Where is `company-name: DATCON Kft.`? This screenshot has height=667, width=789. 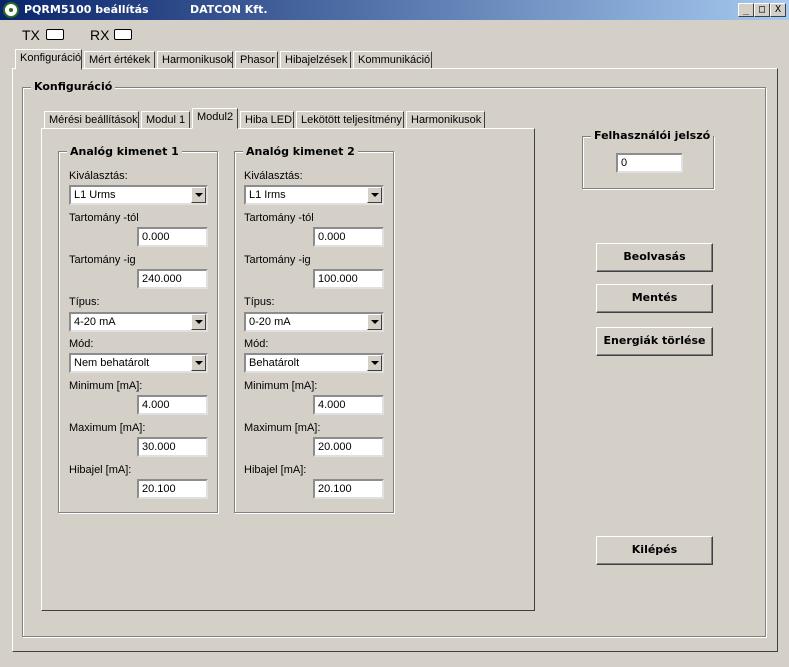 company-name: DATCON Kft. is located at coordinates (229, 9).